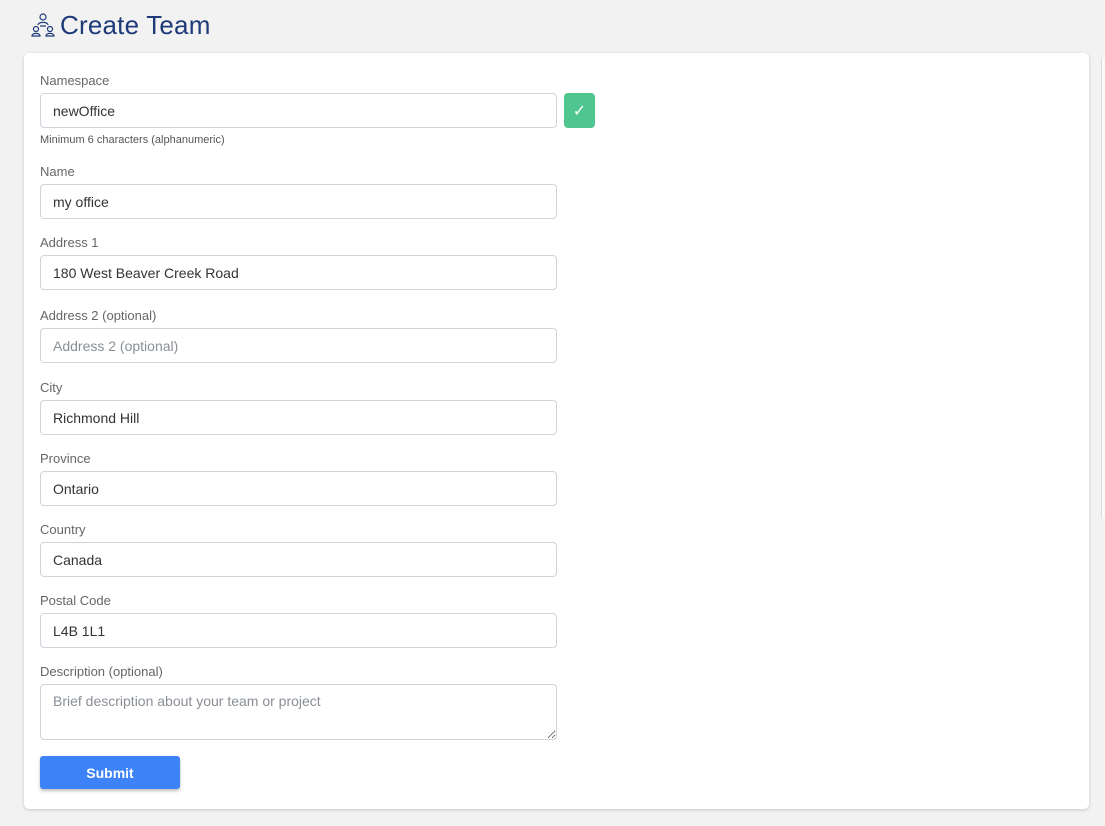  I want to click on description-field: Description (optional), so click(298, 704).